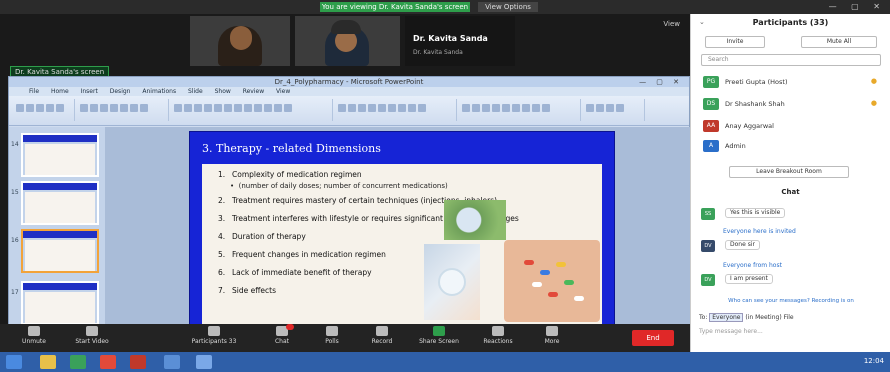 The height and width of the screenshot is (372, 890). Describe the element at coordinates (124, 110) in the screenshot. I see `ribbon-slides-group` at that location.